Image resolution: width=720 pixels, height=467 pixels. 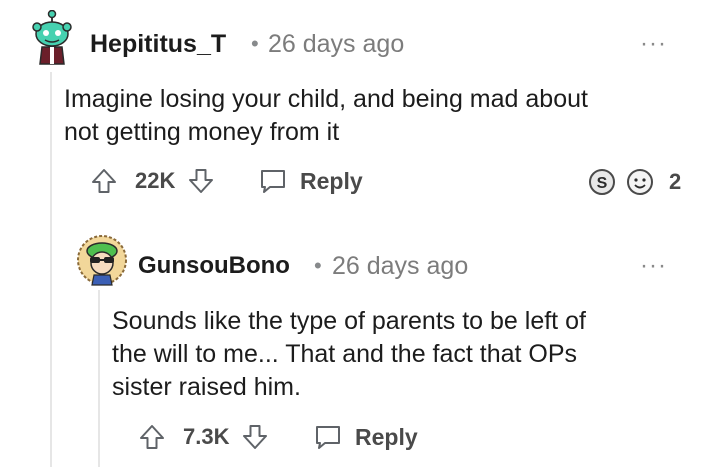 I want to click on svg-text: S, so click(x=602, y=183).